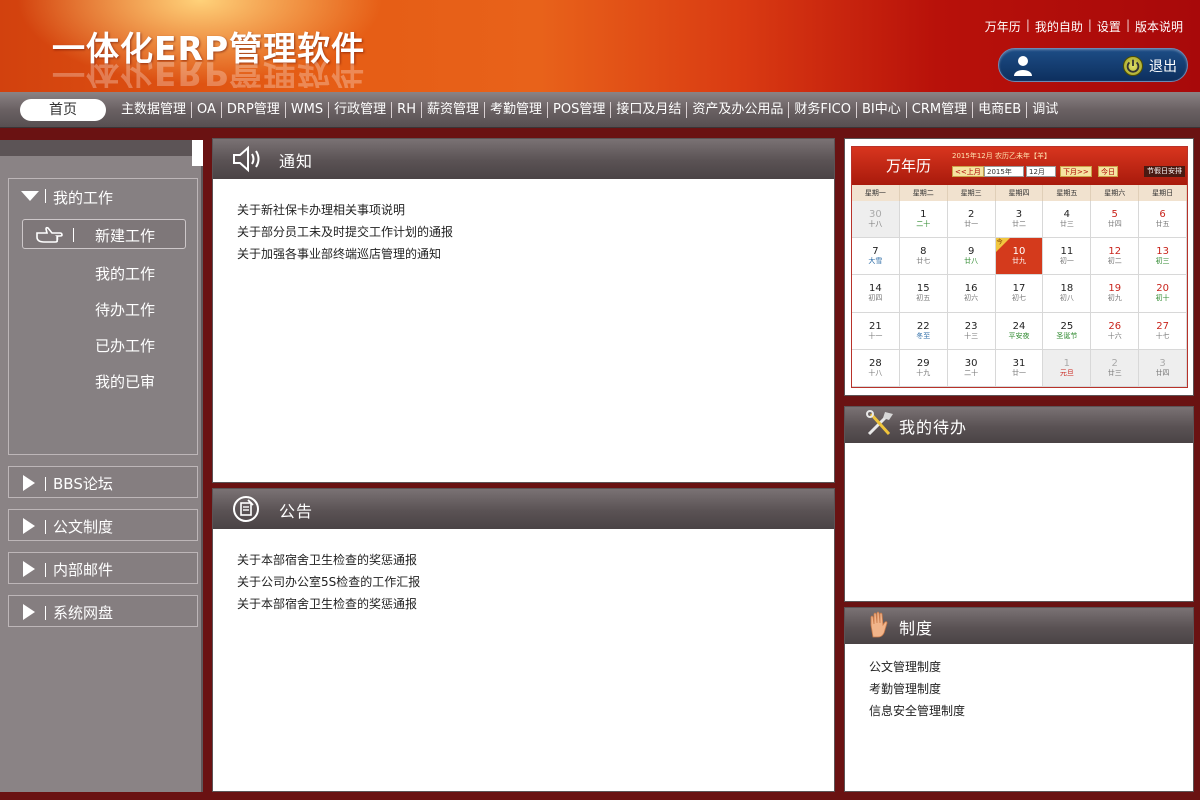  What do you see at coordinates (306, 110) in the screenshot?
I see `nav-item-wms: WMS` at bounding box center [306, 110].